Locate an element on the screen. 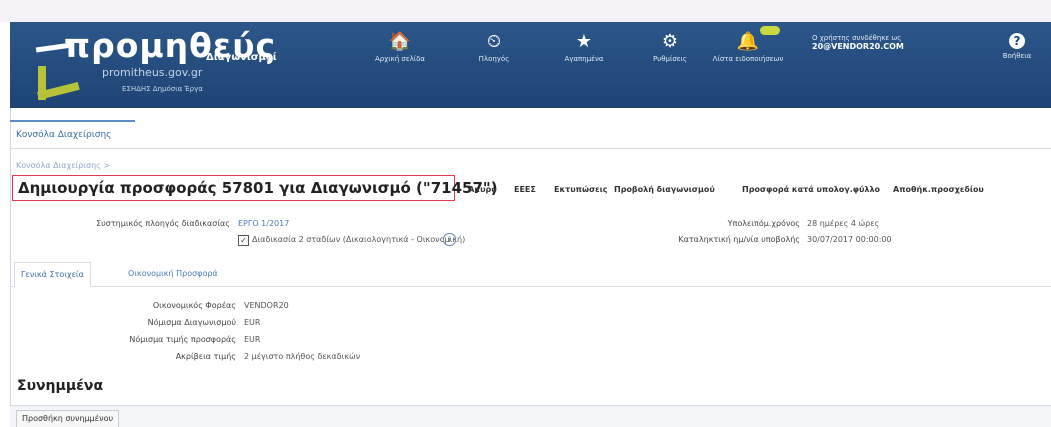 Image resolution: width=1051 pixels, height=427 pixels. brand-org: ΕΣΗΔΗΣ Δημόσια Έργα is located at coordinates (162, 89).